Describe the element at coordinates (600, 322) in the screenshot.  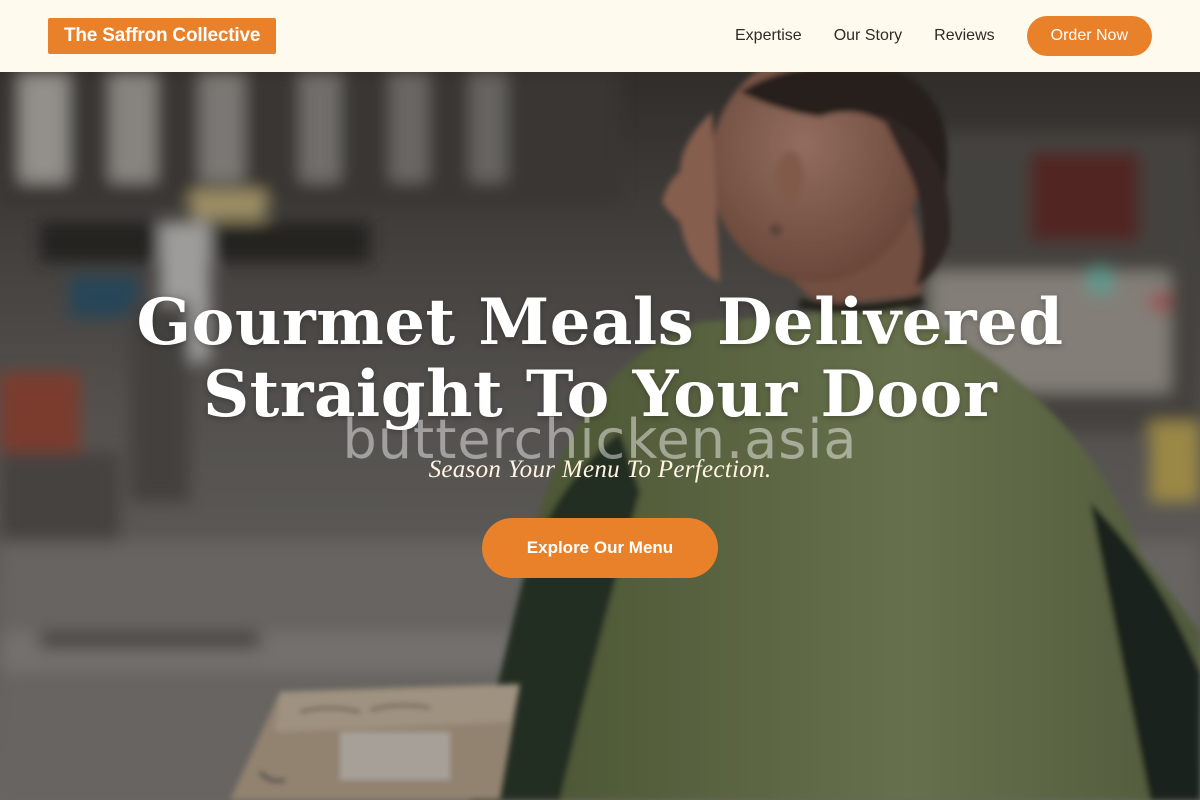
I see `hero-headline-line1: Gourmet Meals Delivered` at that location.